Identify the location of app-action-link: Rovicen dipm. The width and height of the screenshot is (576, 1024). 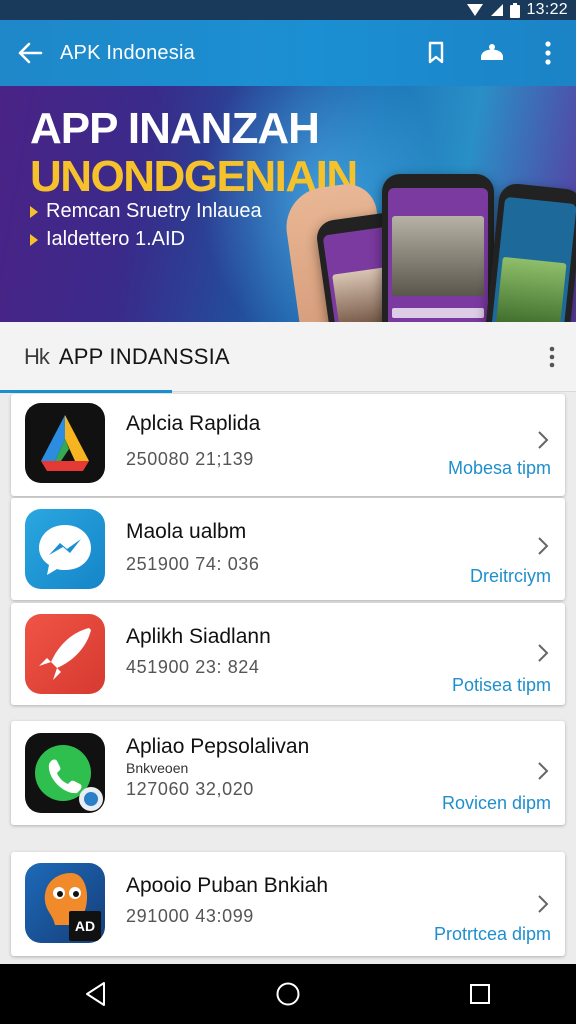
(496, 803).